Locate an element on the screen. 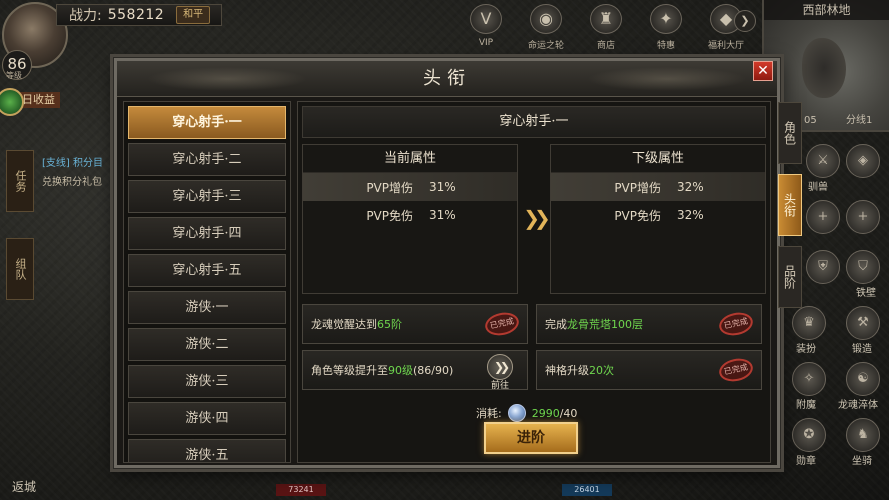  modal-title: 头衔 is located at coordinates (447, 78).